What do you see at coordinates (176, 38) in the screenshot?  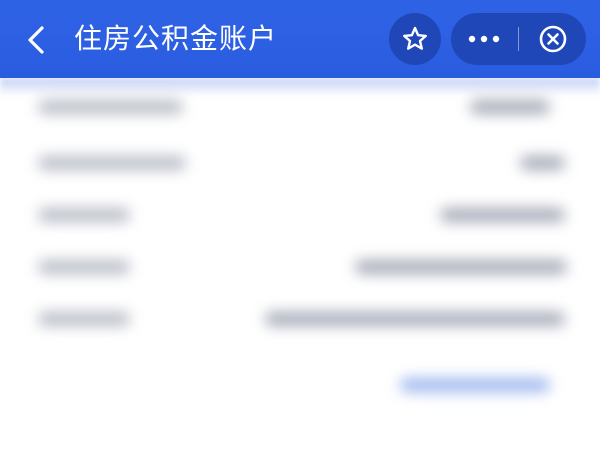 I see `page-title: 住房公积金账户` at bounding box center [176, 38].